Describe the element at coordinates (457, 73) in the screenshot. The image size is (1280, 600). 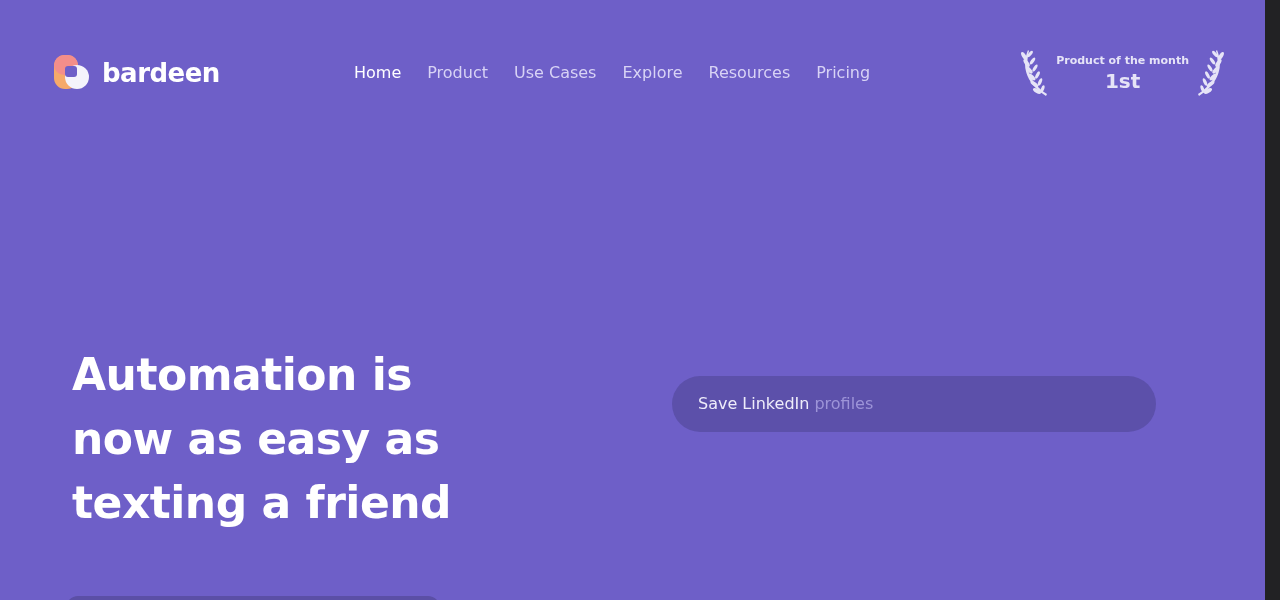
I see `nav-link: Product` at that location.